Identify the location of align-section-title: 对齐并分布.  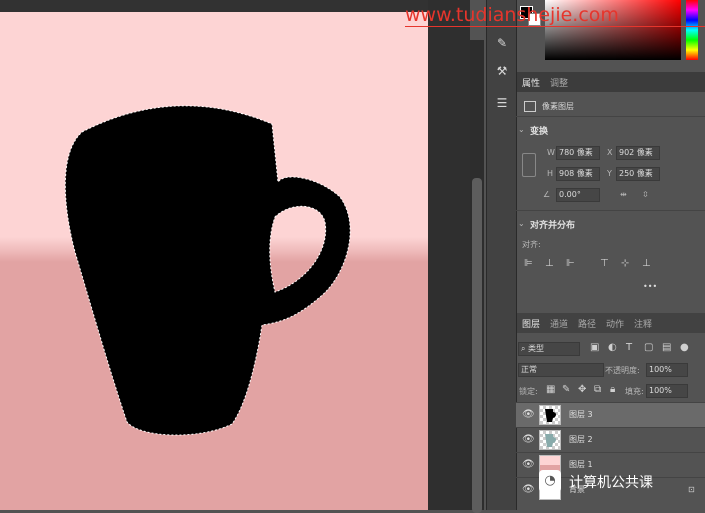
(553, 226).